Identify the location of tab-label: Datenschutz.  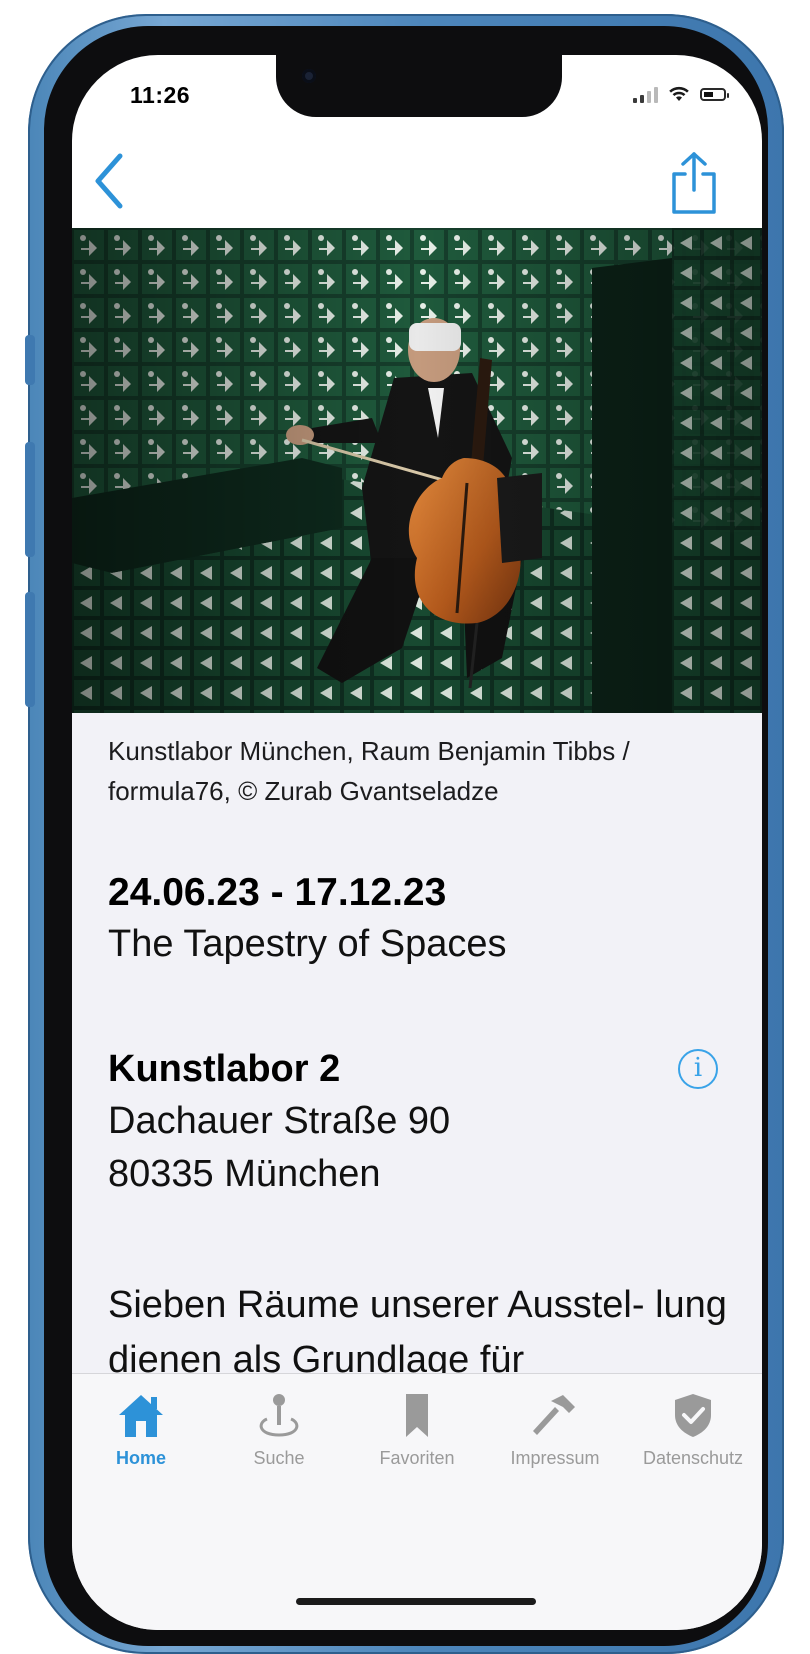
(693, 1458).